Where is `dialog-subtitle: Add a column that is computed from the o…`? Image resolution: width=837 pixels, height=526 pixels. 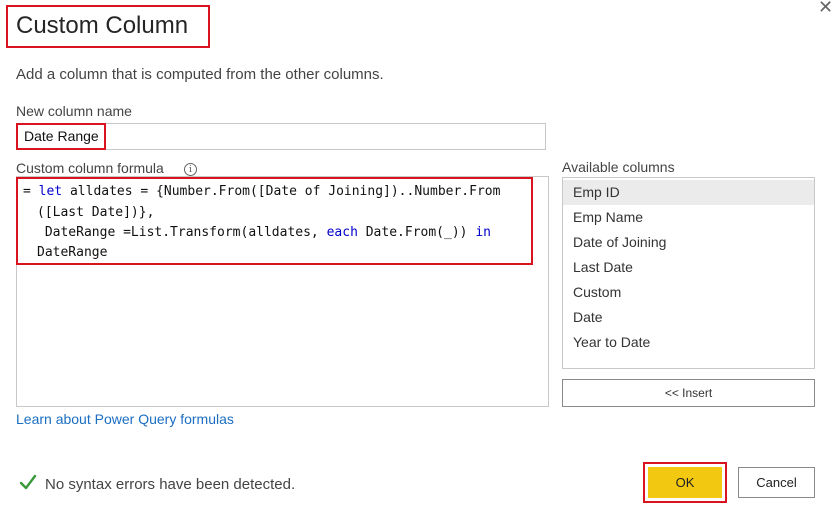 dialog-subtitle: Add a column that is computed from the o… is located at coordinates (200, 74).